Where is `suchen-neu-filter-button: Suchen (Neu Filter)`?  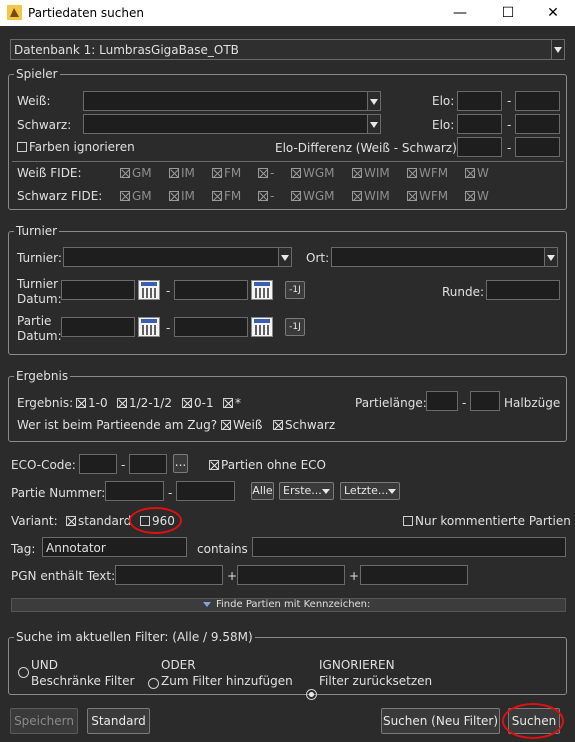 suchen-neu-filter-button: Suchen (Neu Filter) is located at coordinates (440, 721).